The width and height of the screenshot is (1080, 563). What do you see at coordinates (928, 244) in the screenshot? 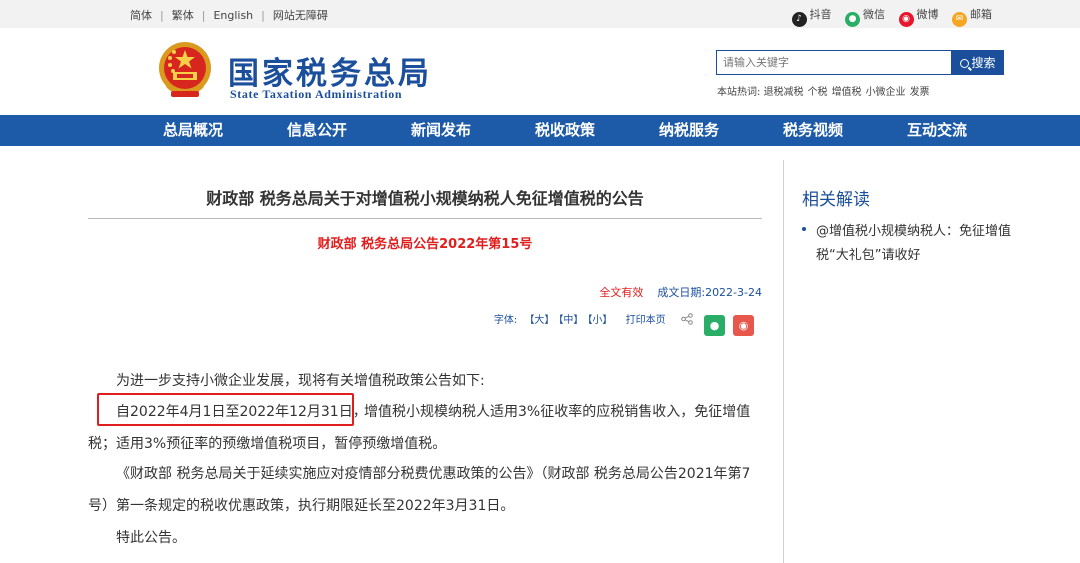
I see `related-interpretation-link: @增值税小规模纳税人：免征增值税“大礼包”请收好` at bounding box center [928, 244].